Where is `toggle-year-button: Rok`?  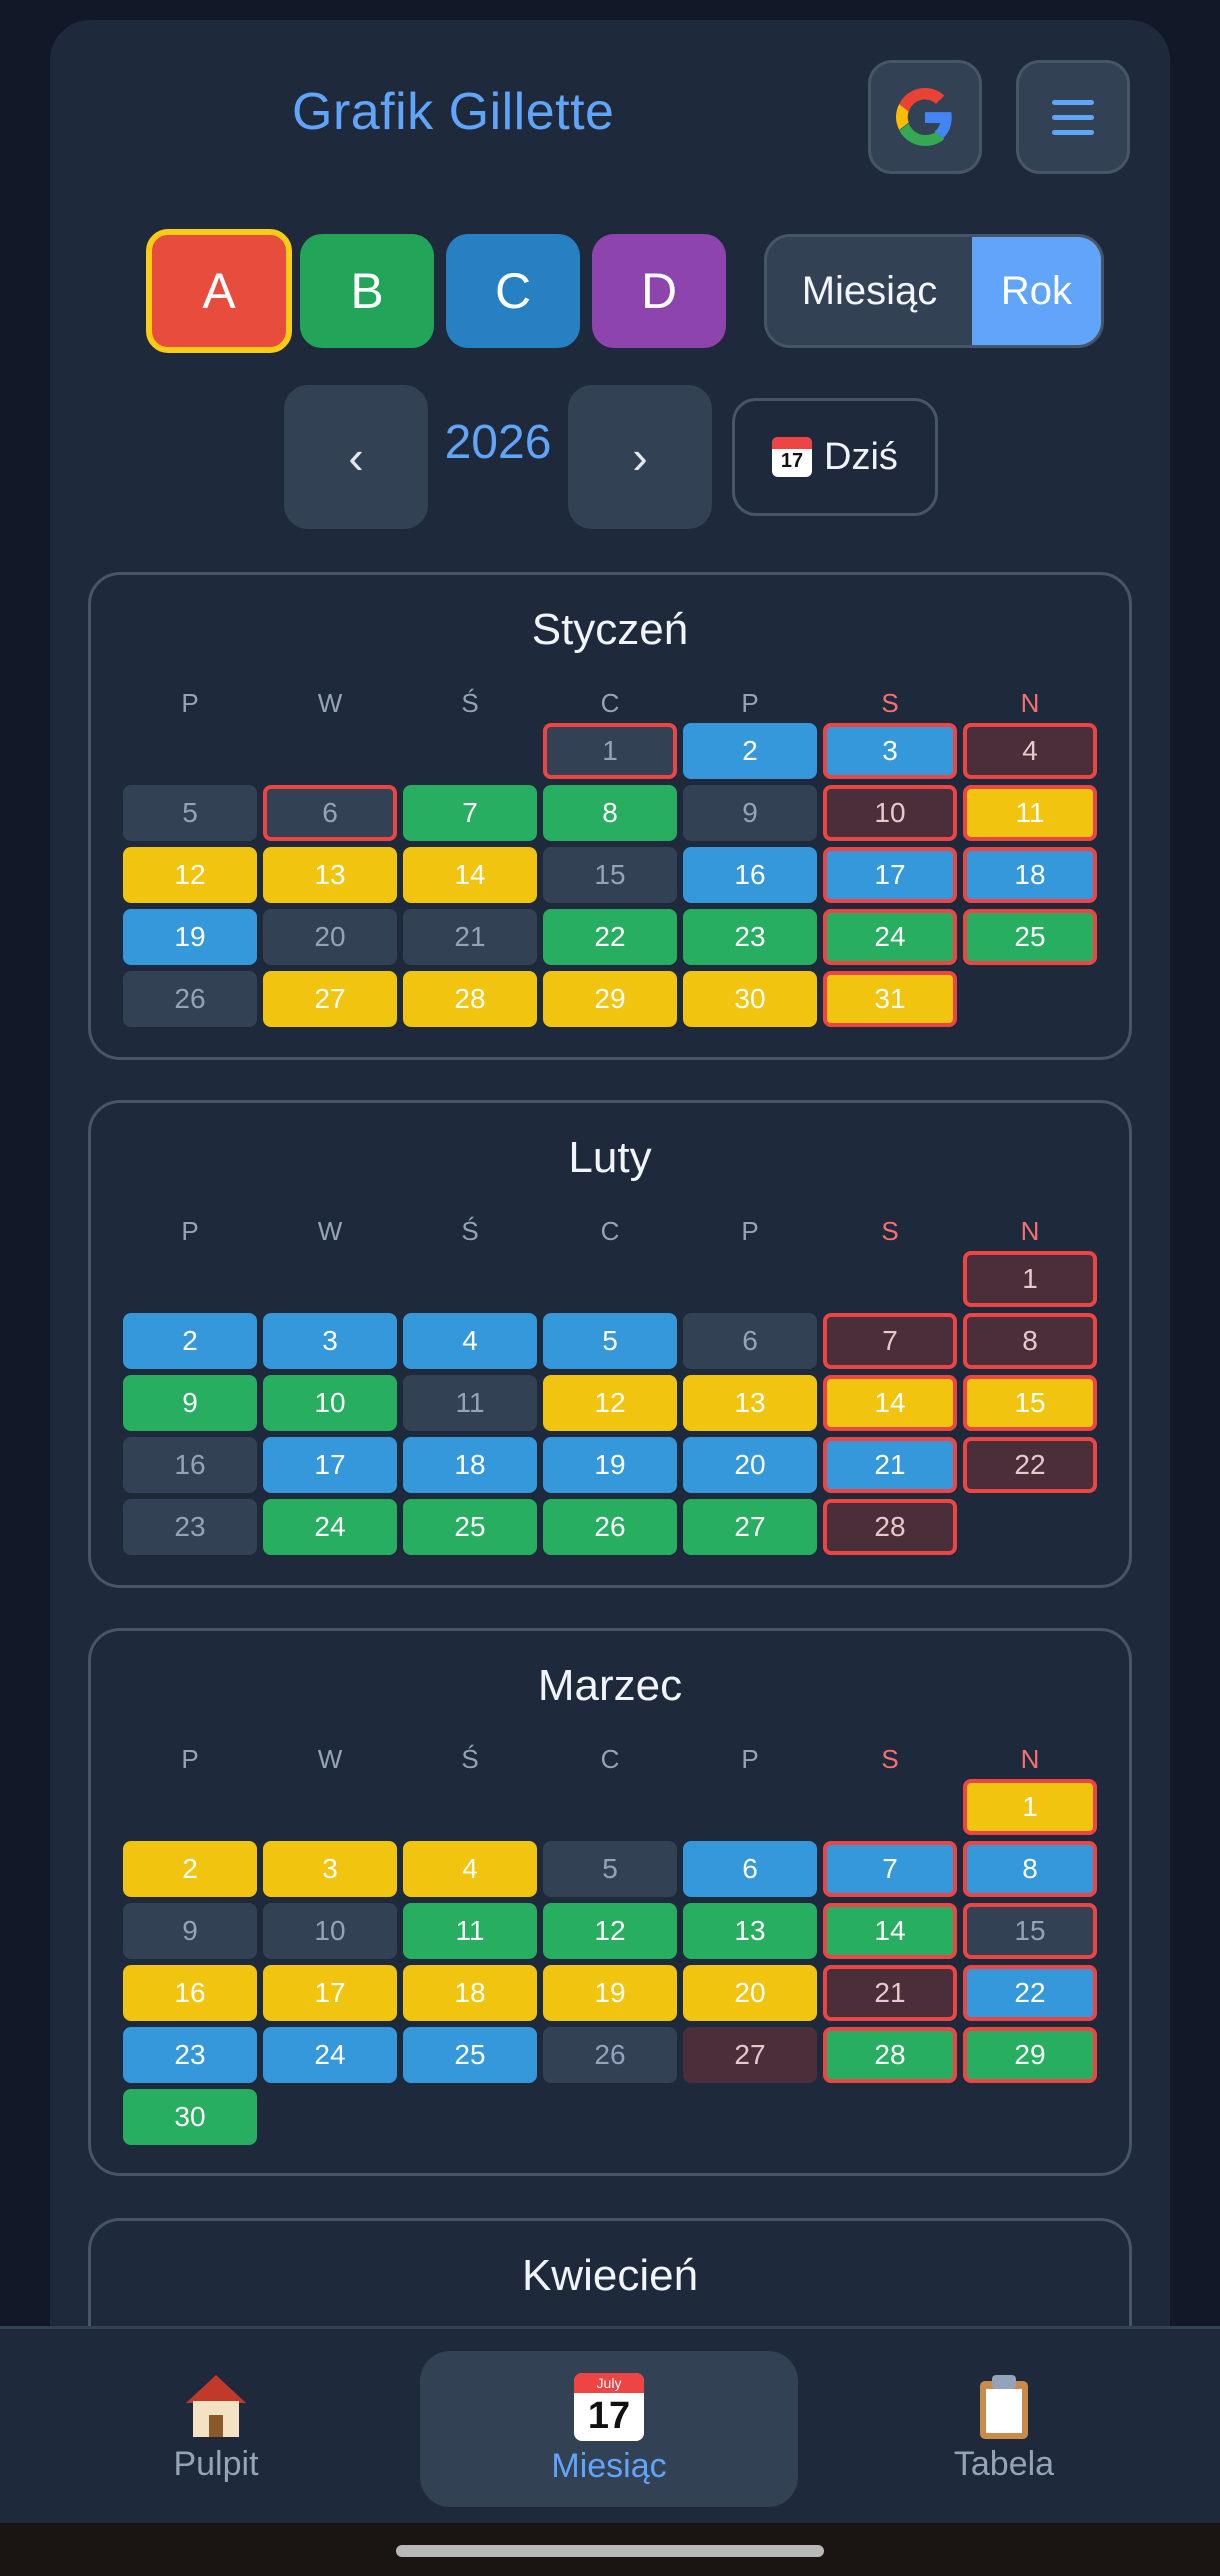
toggle-year-button: Rok is located at coordinates (1036, 291).